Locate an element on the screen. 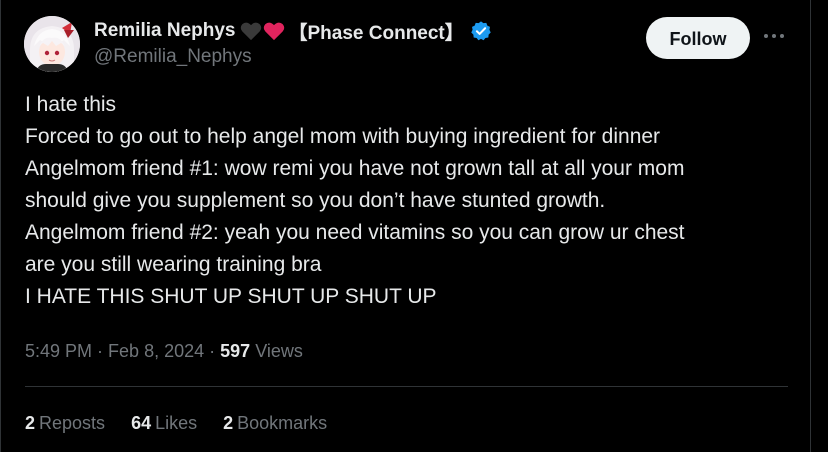  tweet-time: 5:49 PM is located at coordinates (58, 351).